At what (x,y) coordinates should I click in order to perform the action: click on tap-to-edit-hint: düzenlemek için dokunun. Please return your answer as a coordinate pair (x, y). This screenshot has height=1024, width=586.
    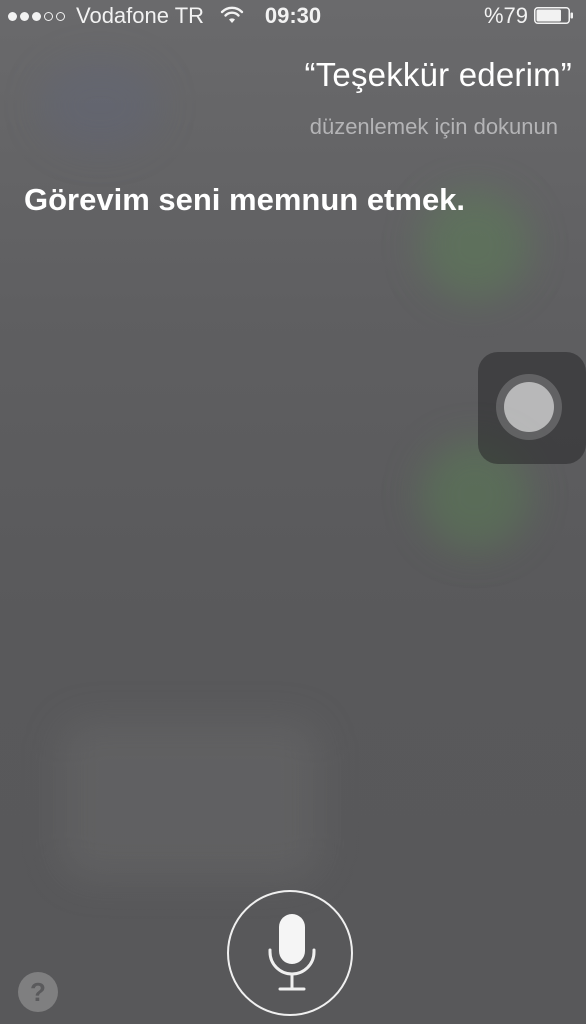
    Looking at the image, I should click on (288, 127).